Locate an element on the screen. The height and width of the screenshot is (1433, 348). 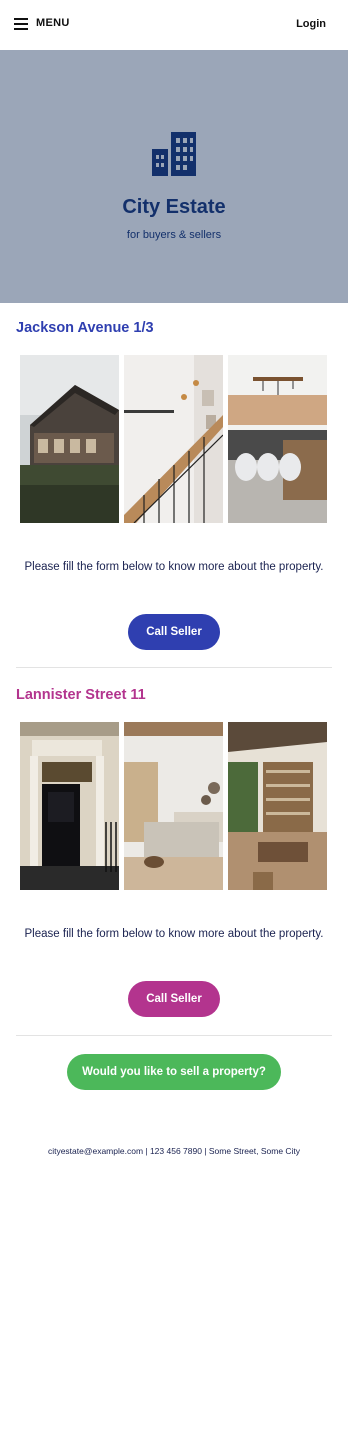
site-title: City Estate is located at coordinates (174, 207).